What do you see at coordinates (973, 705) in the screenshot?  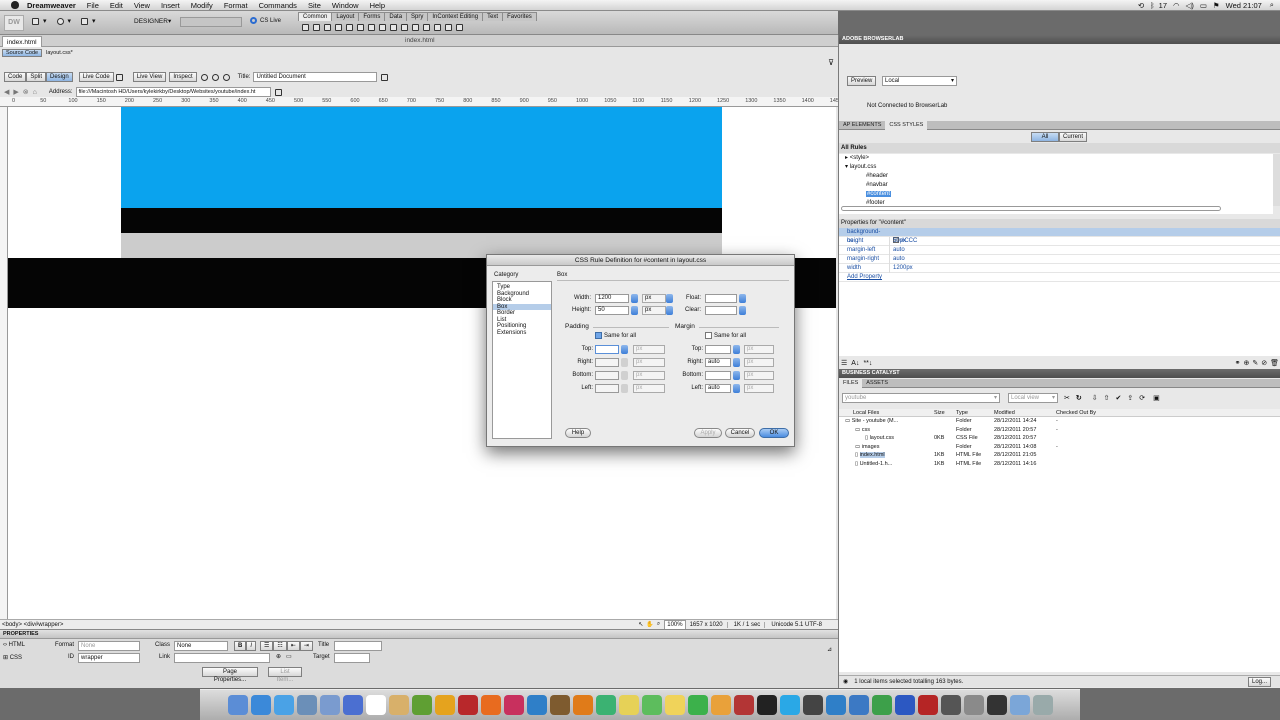 I see `dock-system-preferences-icon` at bounding box center [973, 705].